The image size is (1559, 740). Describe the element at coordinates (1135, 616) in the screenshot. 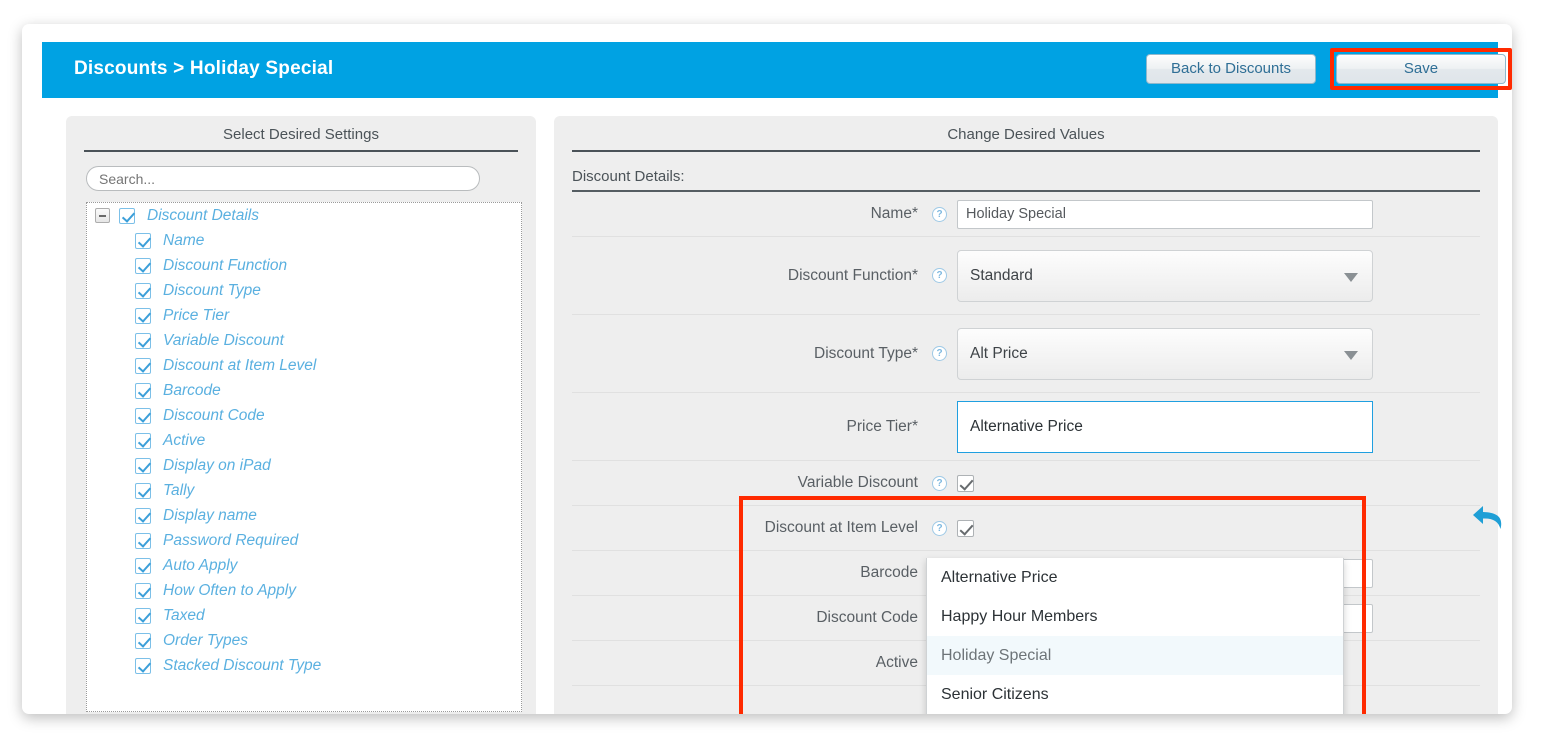

I see `dropdown-option: Happy Hour Members` at that location.